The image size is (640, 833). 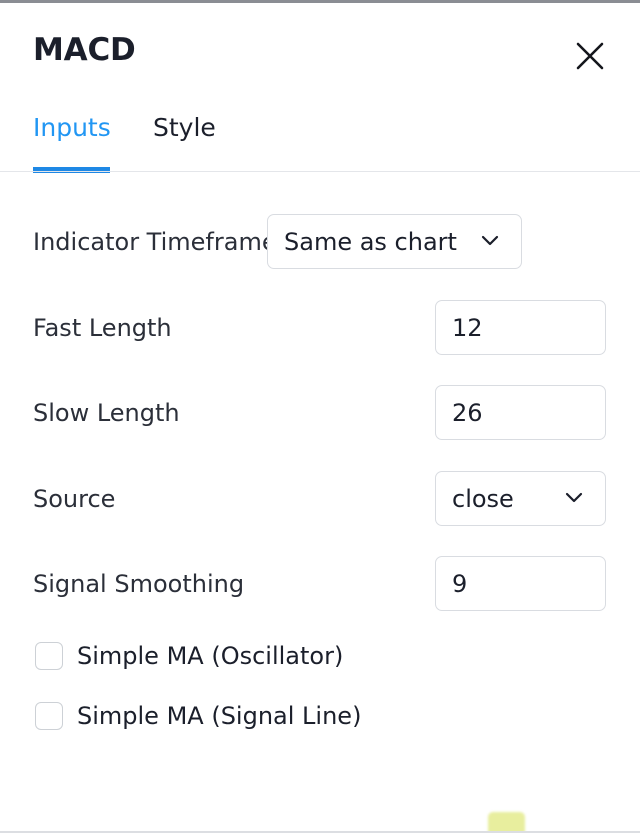 What do you see at coordinates (467, 327) in the screenshot?
I see `fast-length-value: 12` at bounding box center [467, 327].